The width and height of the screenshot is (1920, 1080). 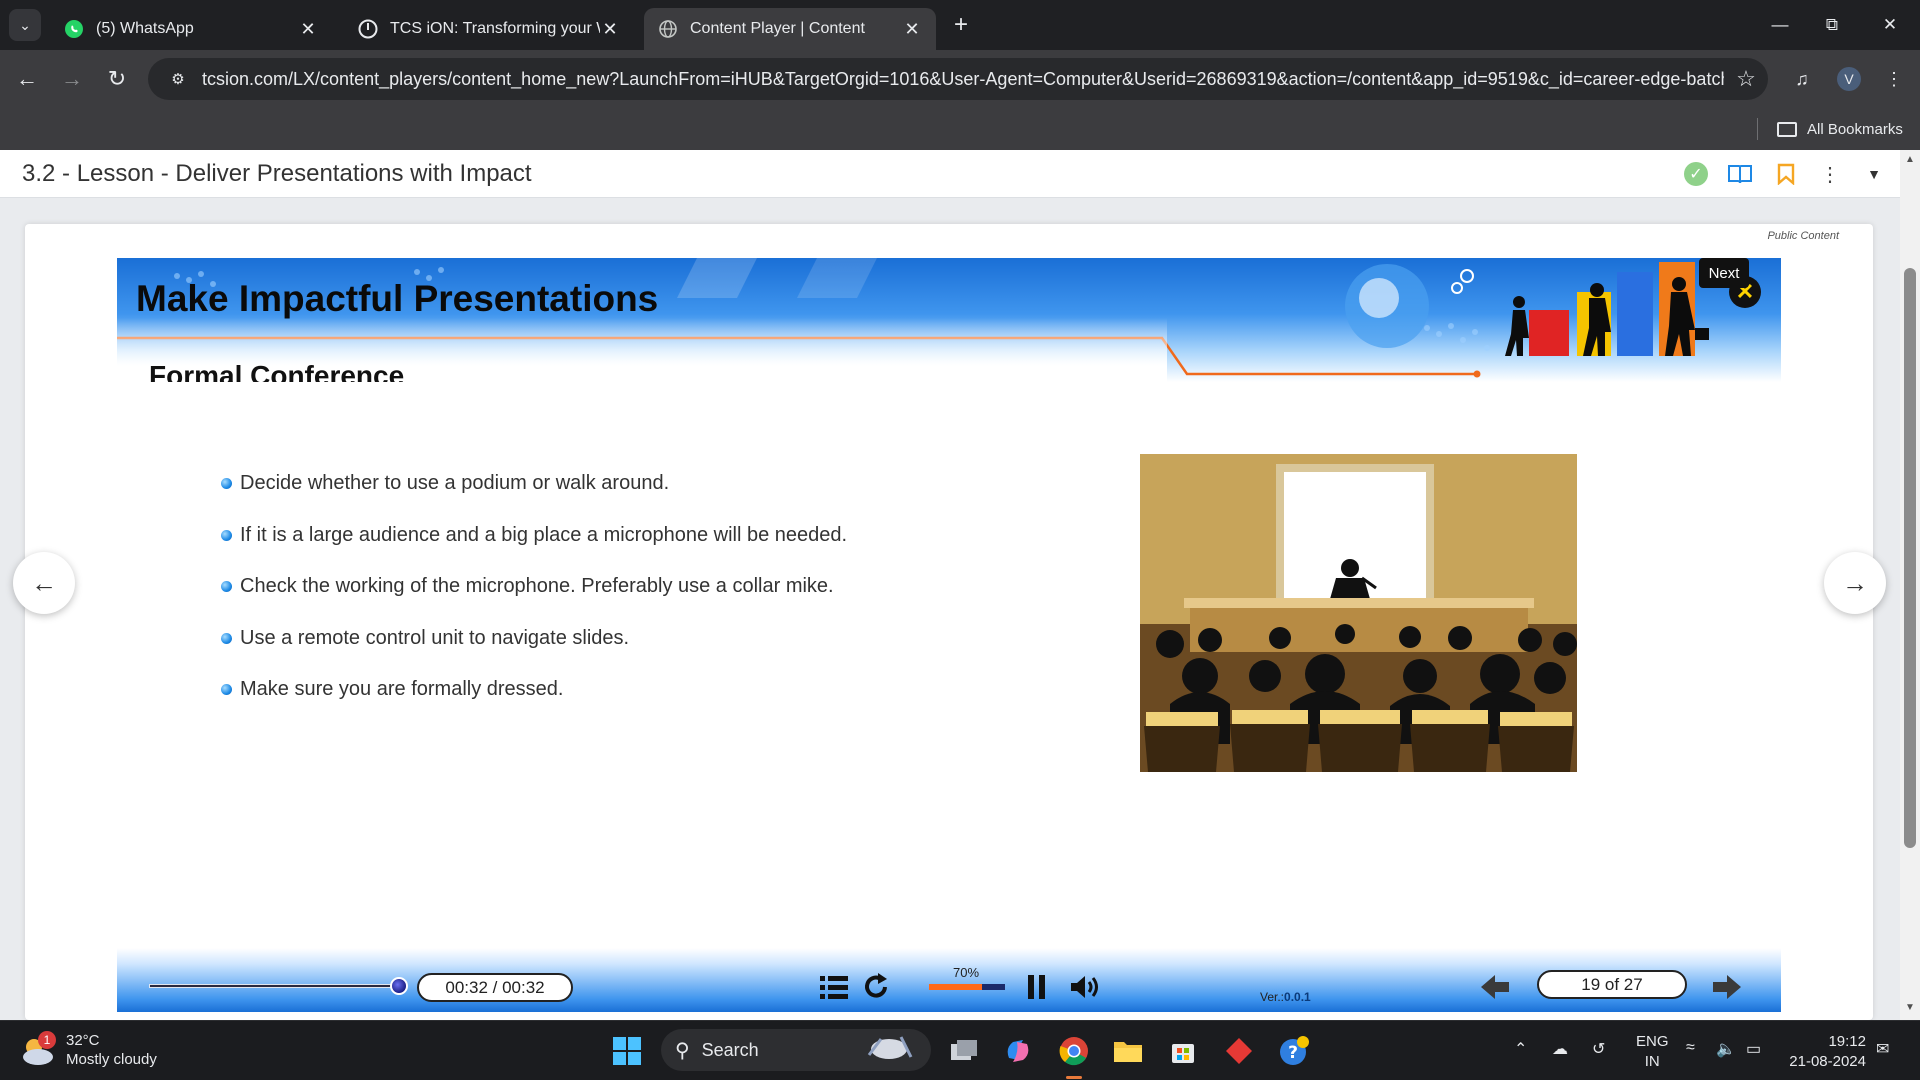 What do you see at coordinates (1740, 174) in the screenshot?
I see `book-icon` at bounding box center [1740, 174].